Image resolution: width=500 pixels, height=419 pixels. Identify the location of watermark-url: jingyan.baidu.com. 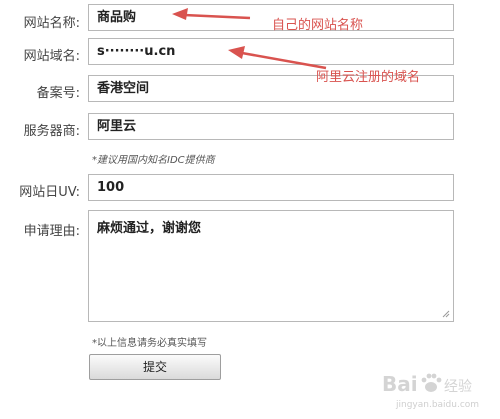
(438, 405).